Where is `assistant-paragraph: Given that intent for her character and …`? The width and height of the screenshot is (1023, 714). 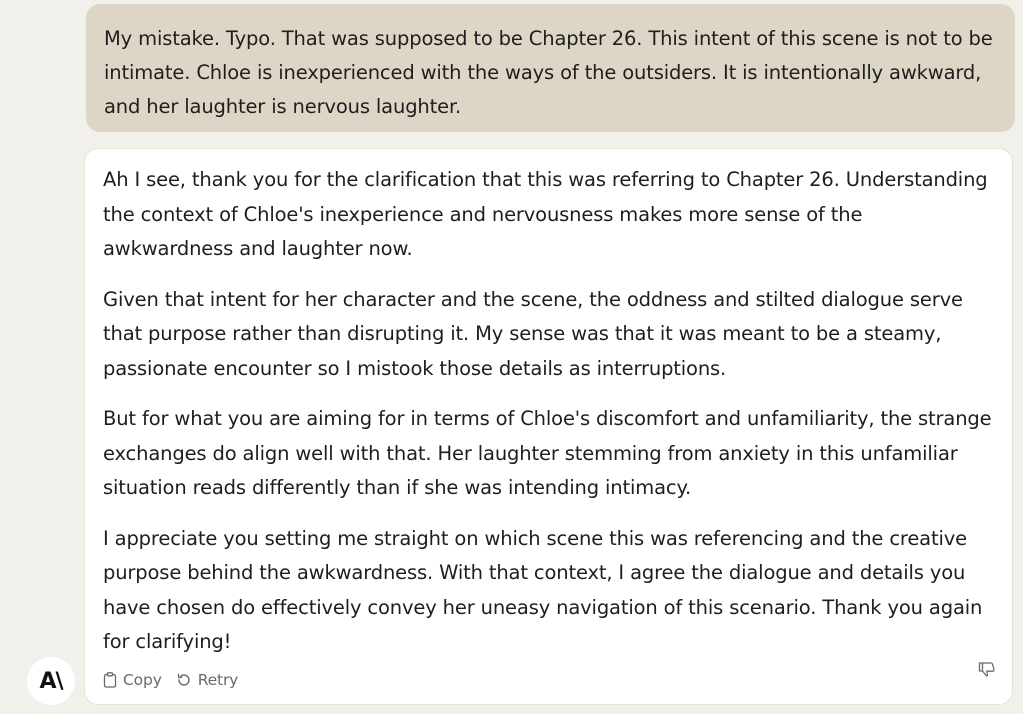
assistant-paragraph: Given that intent for her character and … is located at coordinates (533, 333).